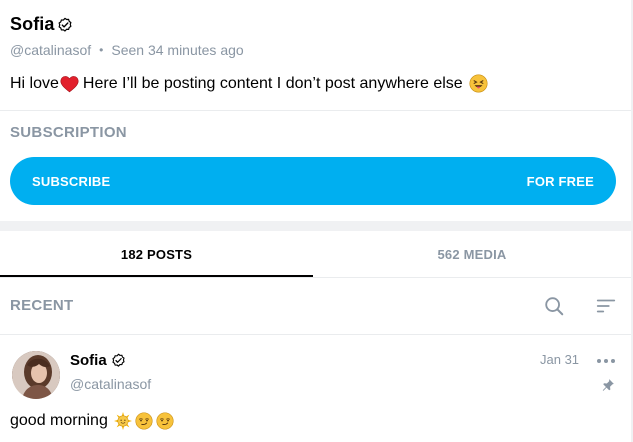  Describe the element at coordinates (315, 334) in the screenshot. I see `feed-divider` at that location.